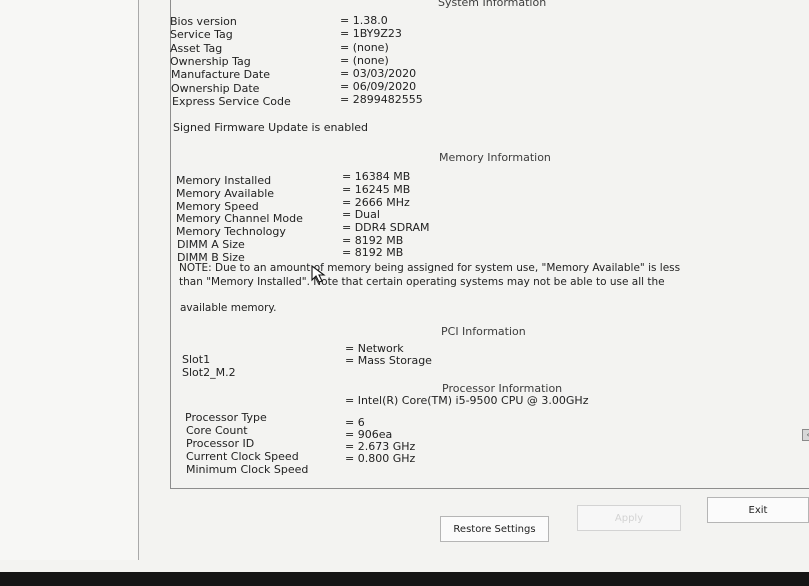 The height and width of the screenshot is (586, 809). What do you see at coordinates (225, 193) in the screenshot?
I see `memory-available-label: Memory Available` at bounding box center [225, 193].